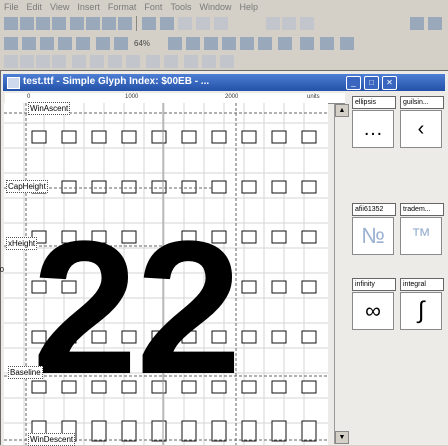 This screenshot has width=448, height=446. Describe the element at coordinates (211, 43) in the screenshot. I see `ruler-icon` at that location.